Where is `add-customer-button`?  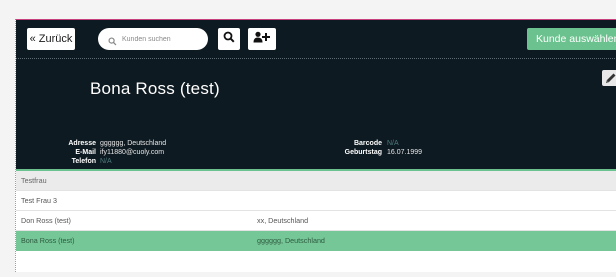
add-customer-button is located at coordinates (262, 39).